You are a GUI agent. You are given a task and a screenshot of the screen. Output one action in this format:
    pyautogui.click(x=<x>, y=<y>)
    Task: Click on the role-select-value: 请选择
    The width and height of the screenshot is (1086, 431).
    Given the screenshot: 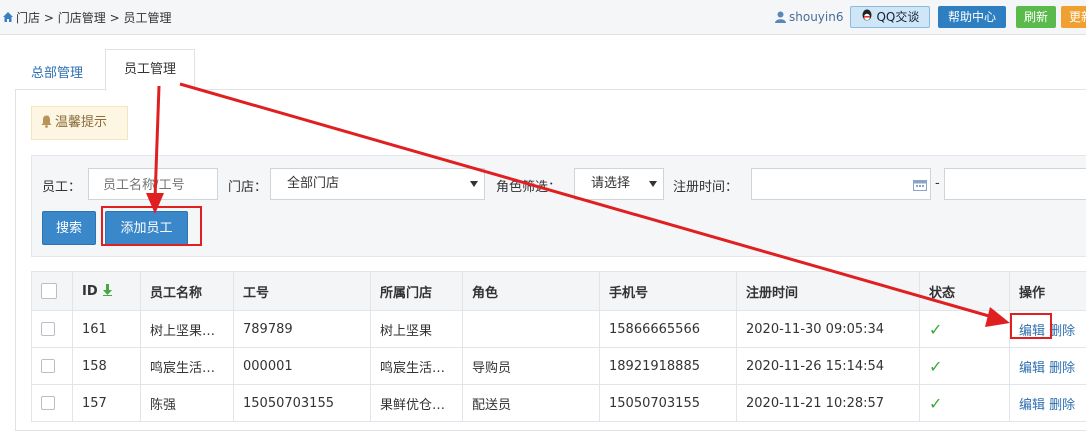 What is the action you would take?
    pyautogui.click(x=610, y=183)
    